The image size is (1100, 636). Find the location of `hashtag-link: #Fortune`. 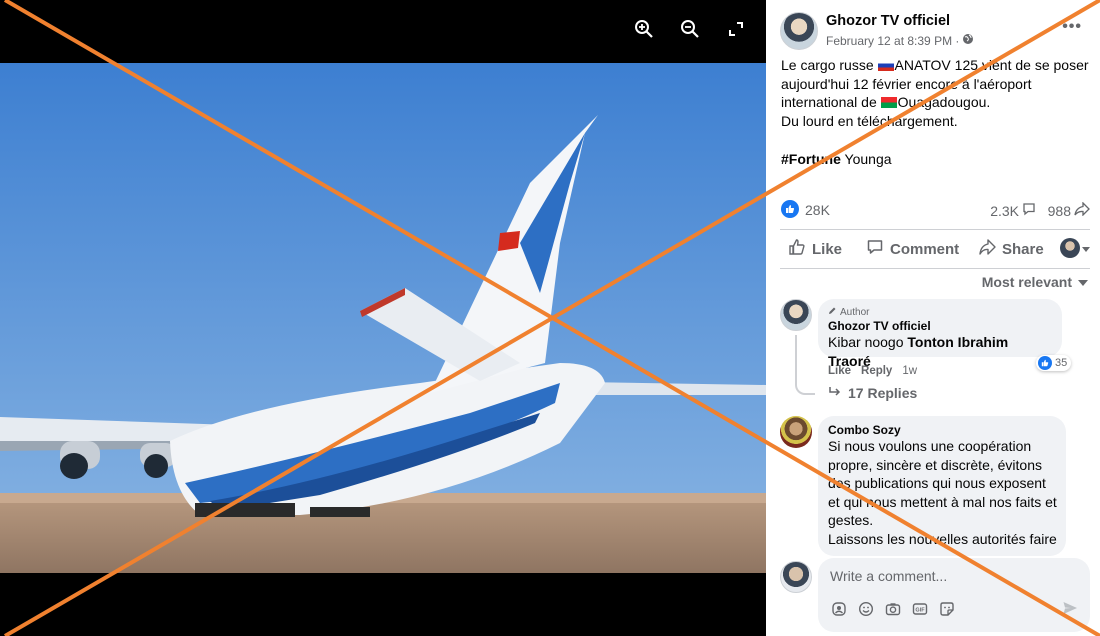

hashtag-link: #Fortune is located at coordinates (811, 159).